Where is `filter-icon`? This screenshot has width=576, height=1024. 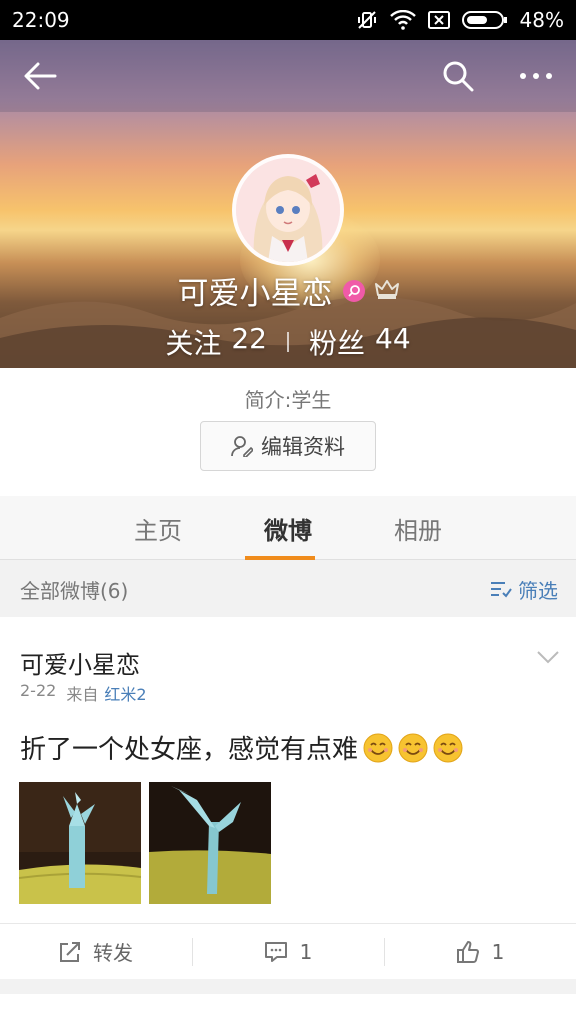
filter-icon is located at coordinates (501, 590).